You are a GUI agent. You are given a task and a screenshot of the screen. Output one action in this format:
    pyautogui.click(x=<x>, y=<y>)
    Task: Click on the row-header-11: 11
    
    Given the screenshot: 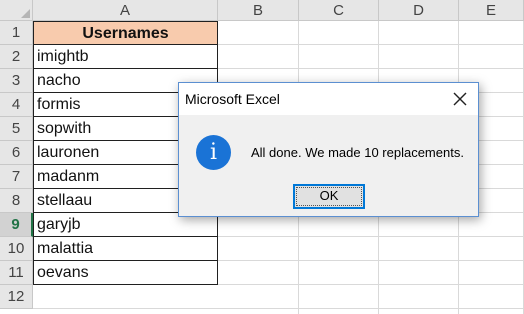 What is the action you would take?
    pyautogui.click(x=16, y=273)
    